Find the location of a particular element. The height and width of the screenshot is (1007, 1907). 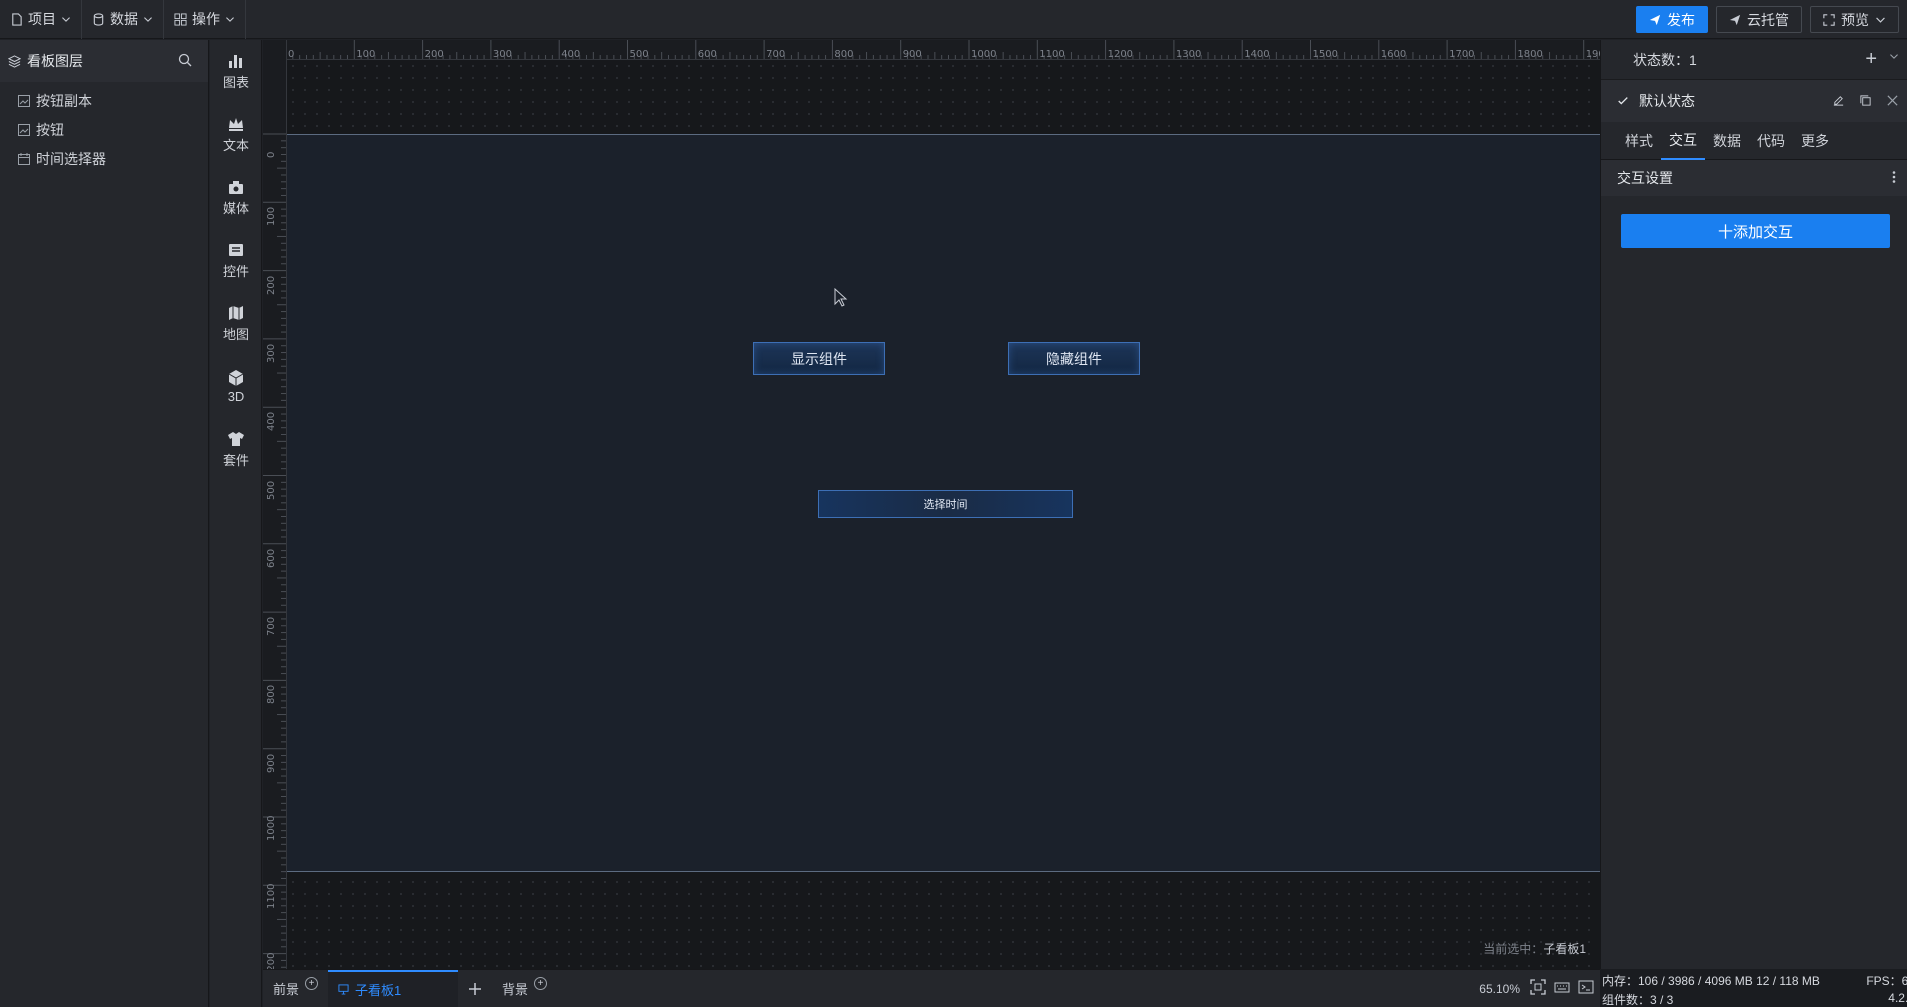

layer-panel-title: 看板图层 is located at coordinates (55, 61).